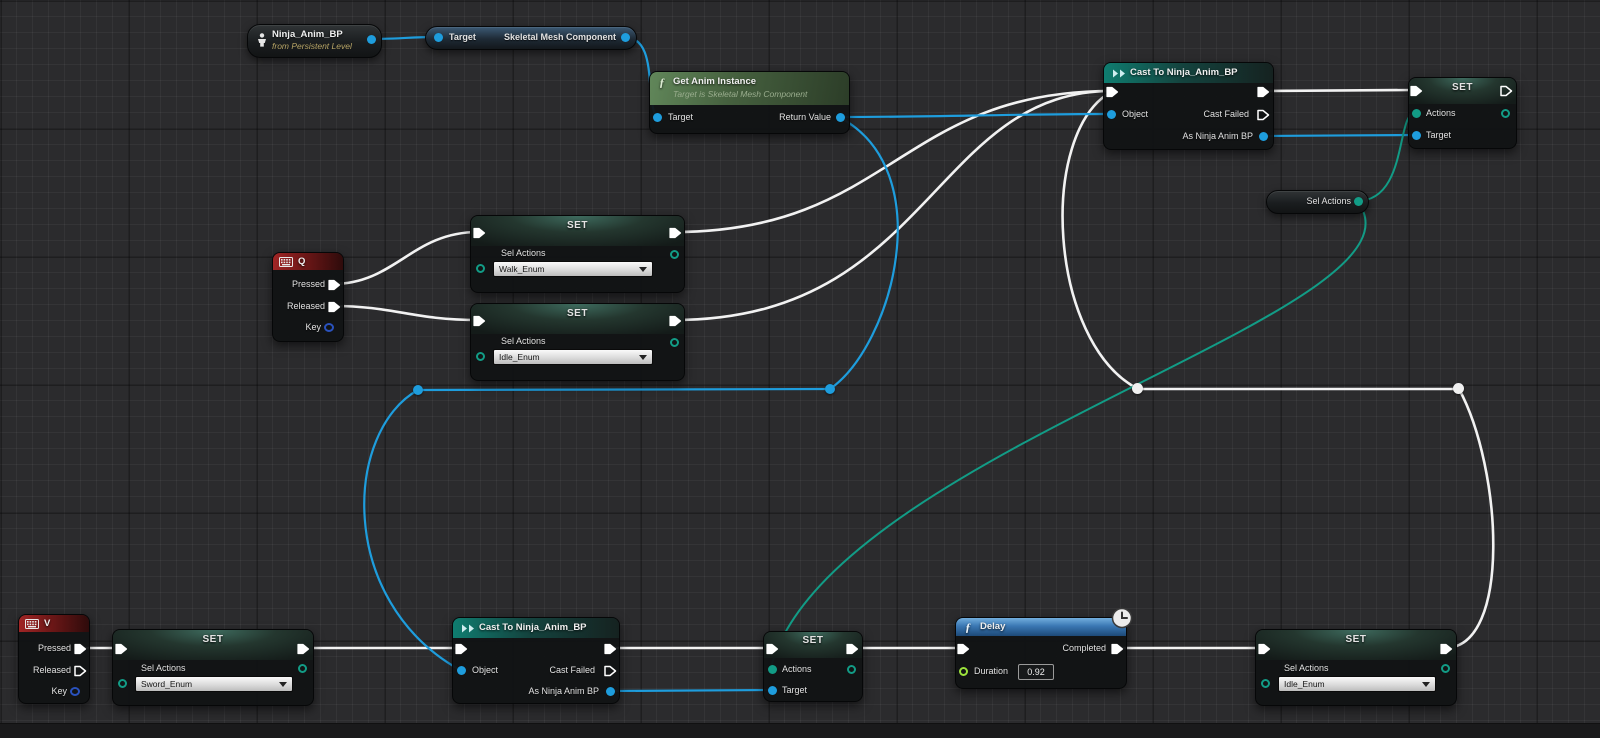 The width and height of the screenshot is (1600, 738). What do you see at coordinates (577, 313) in the screenshot?
I see `node-title: SET` at bounding box center [577, 313].